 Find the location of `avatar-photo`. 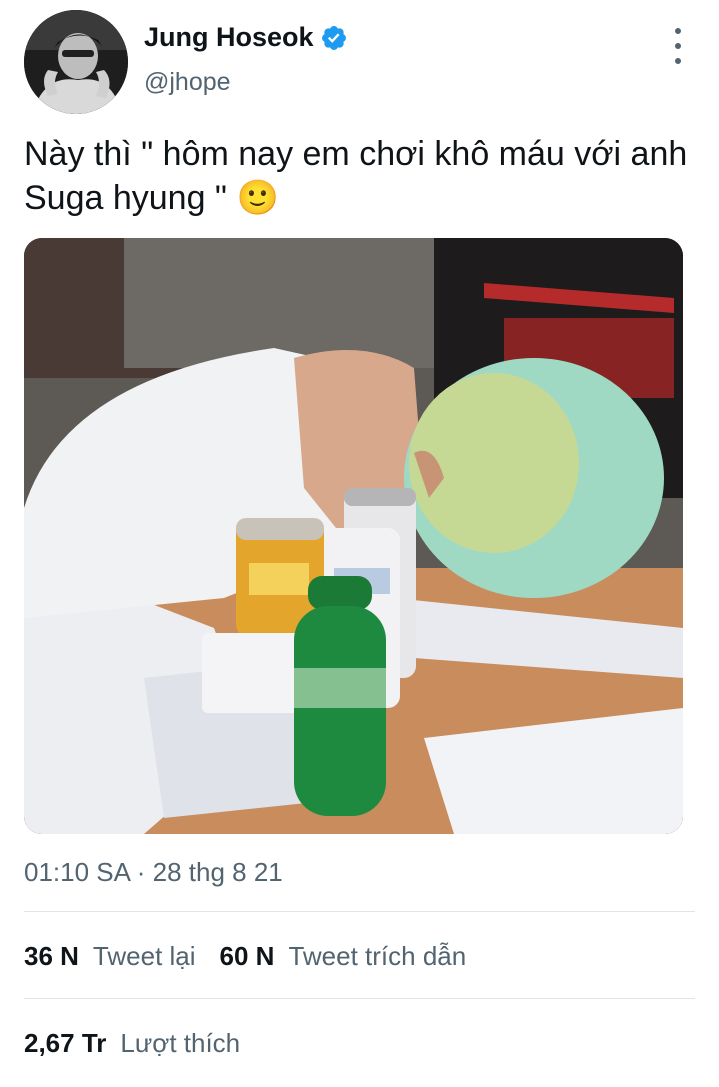

avatar-photo is located at coordinates (76, 62).